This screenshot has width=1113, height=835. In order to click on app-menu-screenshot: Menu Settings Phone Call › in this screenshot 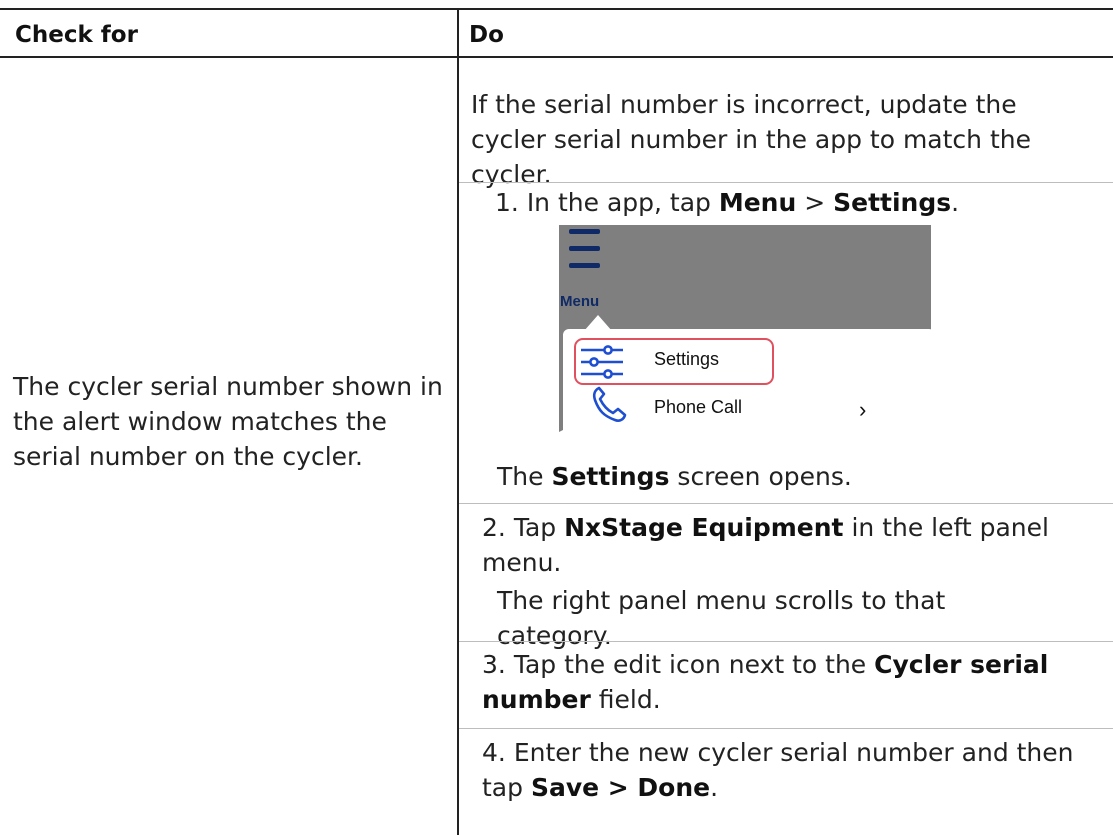, I will do `click(745, 331)`.